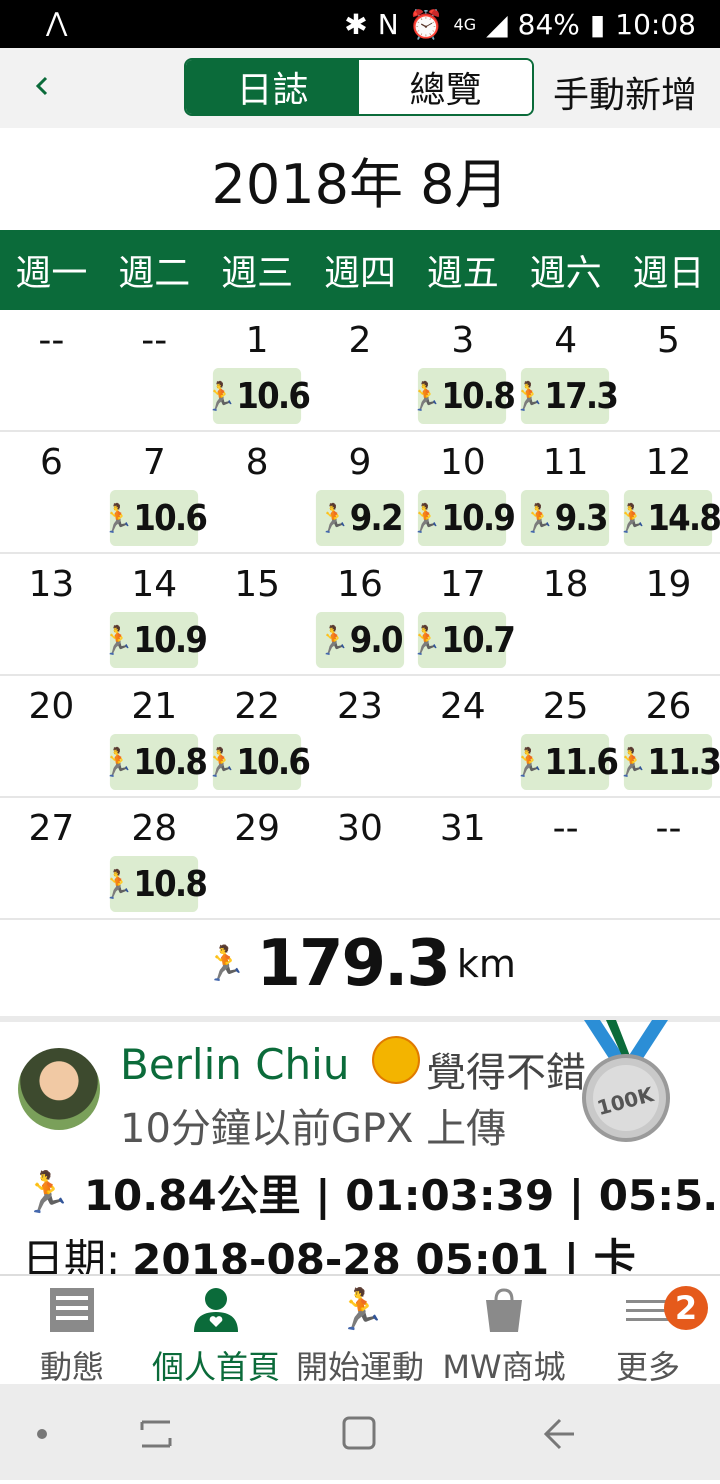 The image size is (720, 1484). I want to click on day-number: 26, so click(668, 706).